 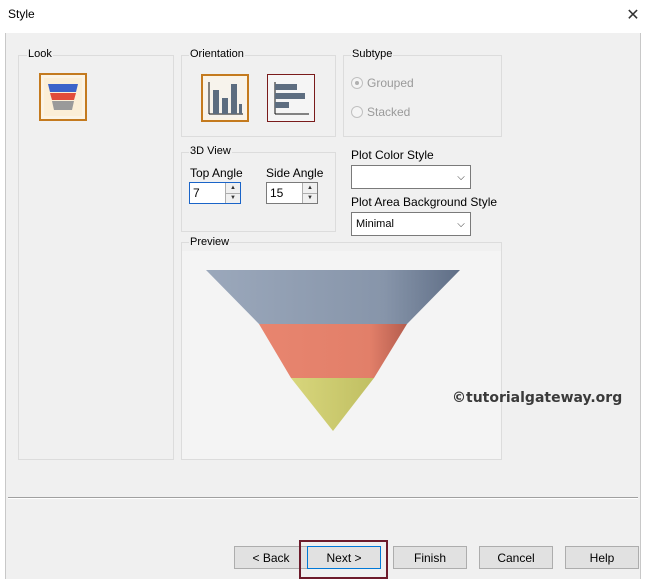 What do you see at coordinates (430, 557) in the screenshot?
I see `finish-button: Finish` at bounding box center [430, 557].